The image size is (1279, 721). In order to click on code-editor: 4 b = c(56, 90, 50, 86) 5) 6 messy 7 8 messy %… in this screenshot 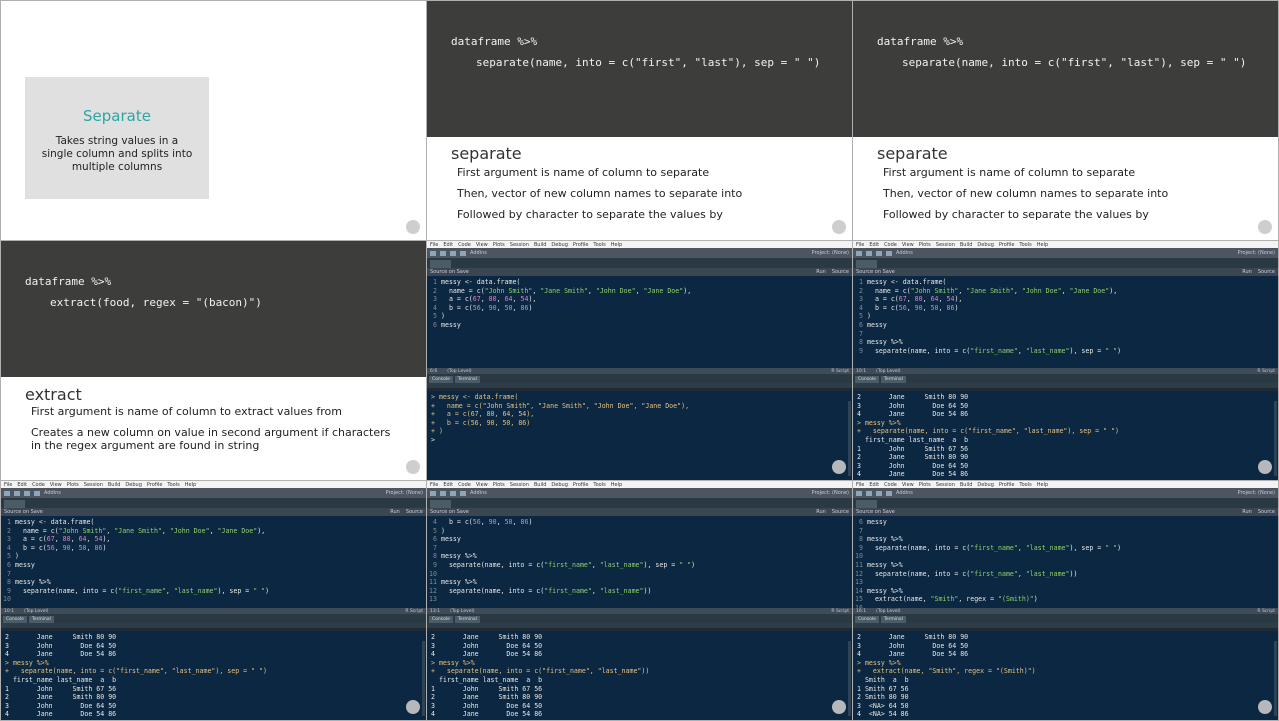, I will do `click(639, 562)`.